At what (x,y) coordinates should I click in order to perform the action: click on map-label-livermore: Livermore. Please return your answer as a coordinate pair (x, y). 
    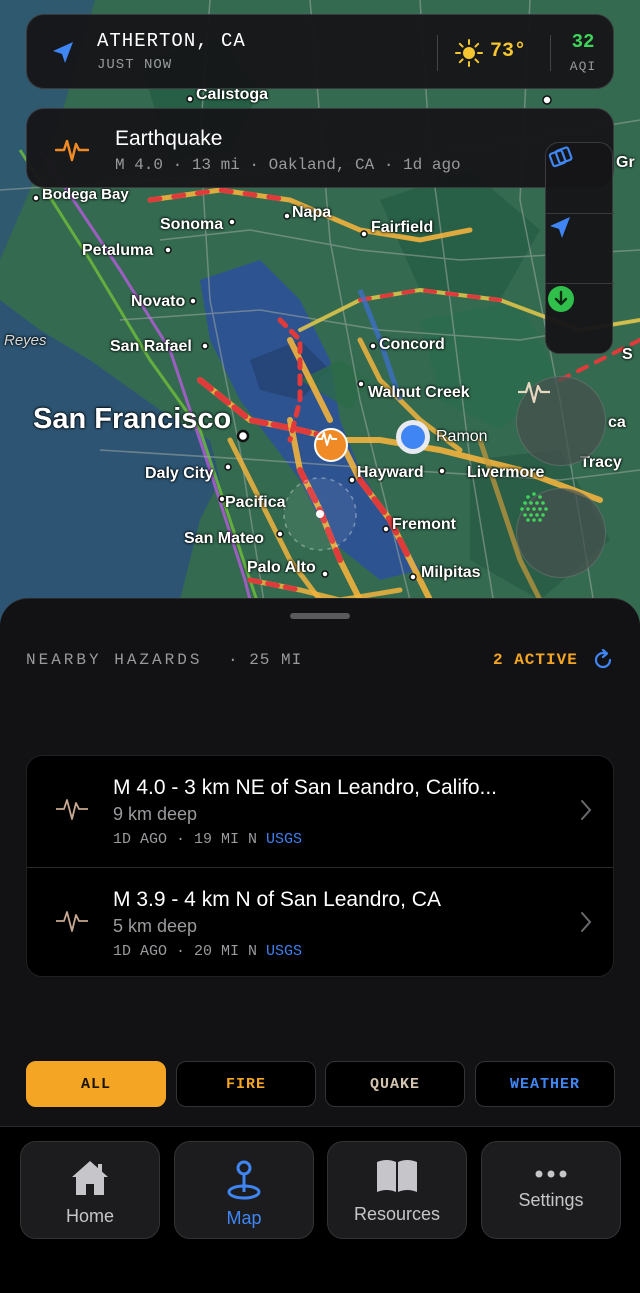
    Looking at the image, I should click on (506, 472).